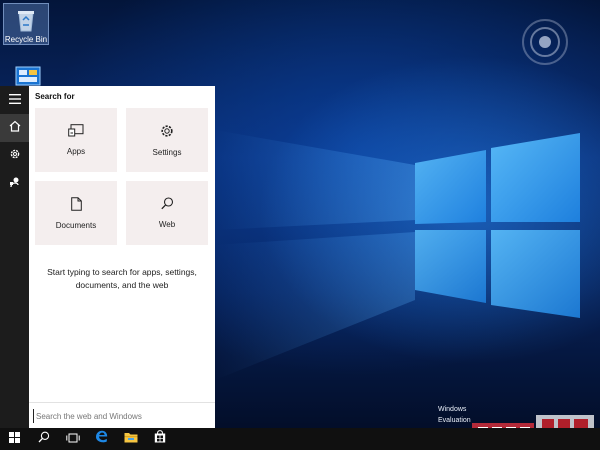 This screenshot has height=450, width=600. I want to click on edge-button, so click(101, 439).